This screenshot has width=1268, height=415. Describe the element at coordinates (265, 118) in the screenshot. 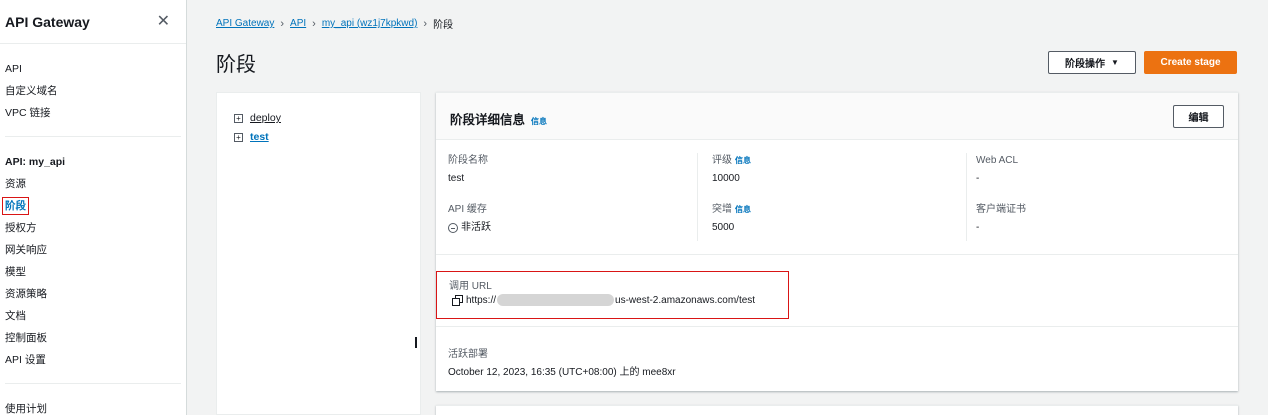

I see `tree-link-deploy: deploy` at that location.